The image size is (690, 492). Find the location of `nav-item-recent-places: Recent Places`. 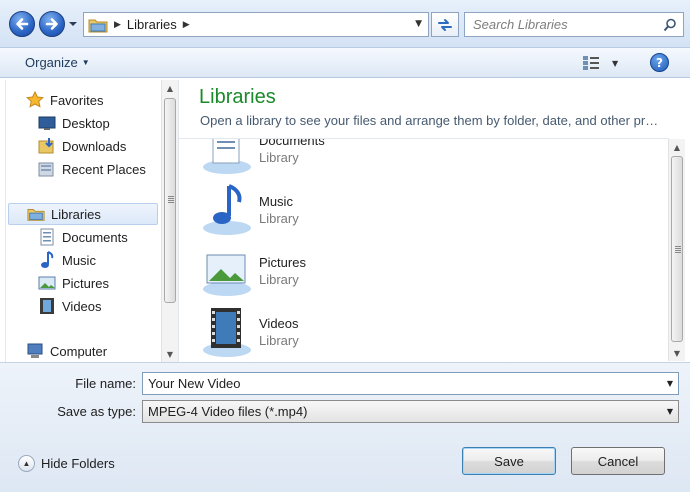

nav-item-recent-places: Recent Places is located at coordinates (92, 169).